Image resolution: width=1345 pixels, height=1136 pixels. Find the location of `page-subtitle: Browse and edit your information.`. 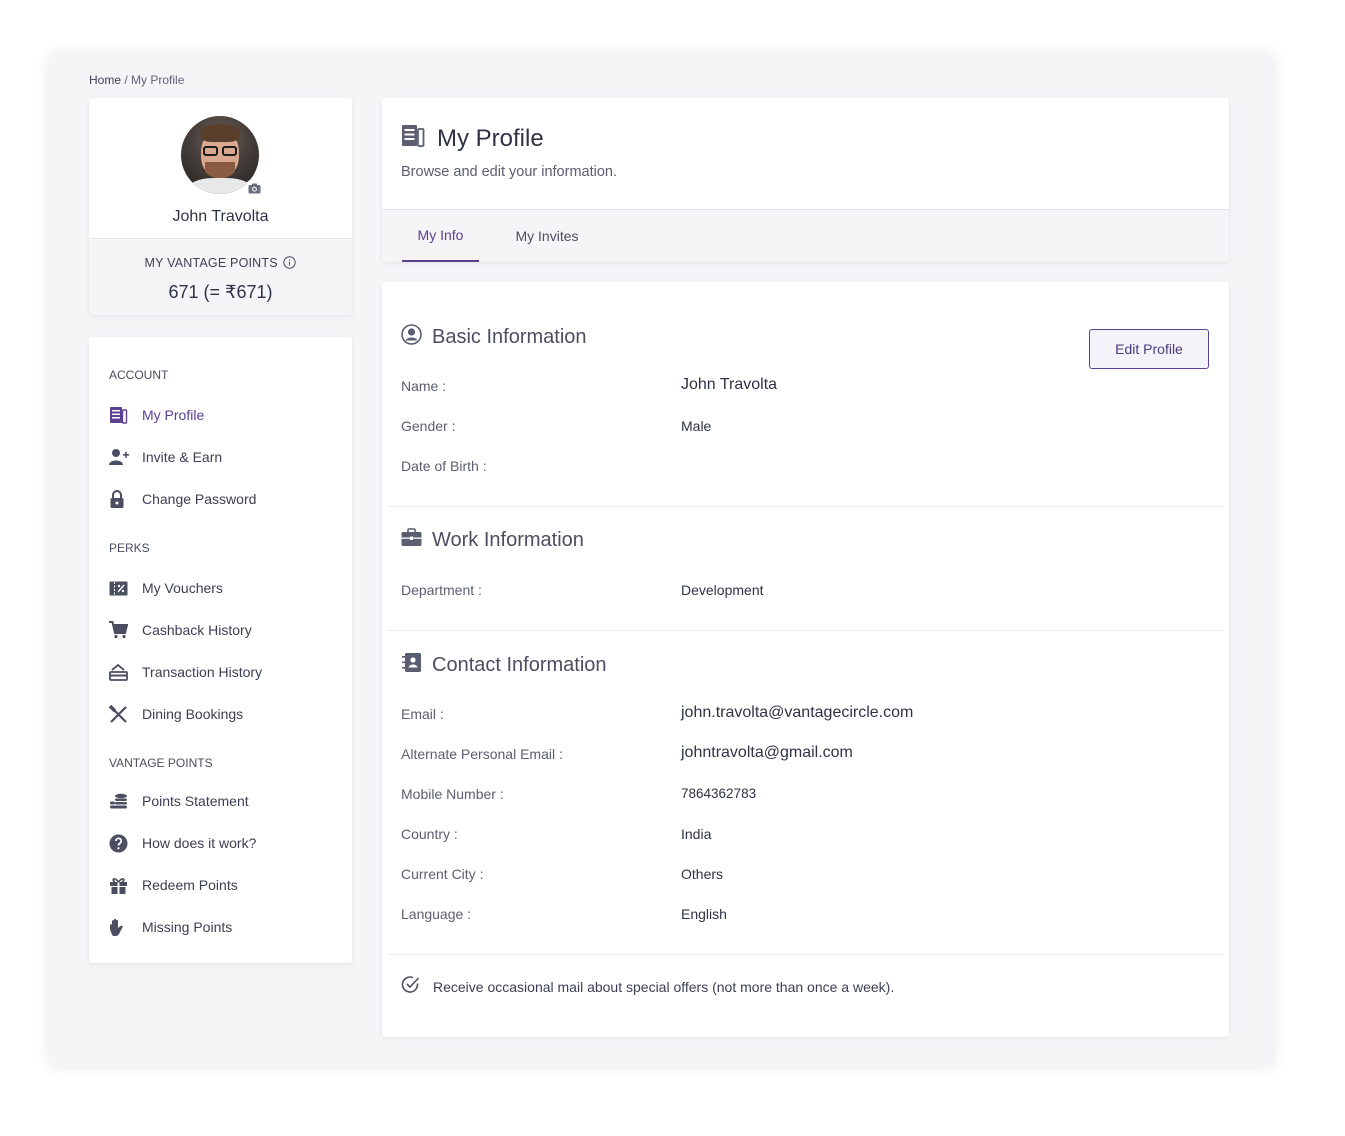

page-subtitle: Browse and edit your information. is located at coordinates (509, 172).